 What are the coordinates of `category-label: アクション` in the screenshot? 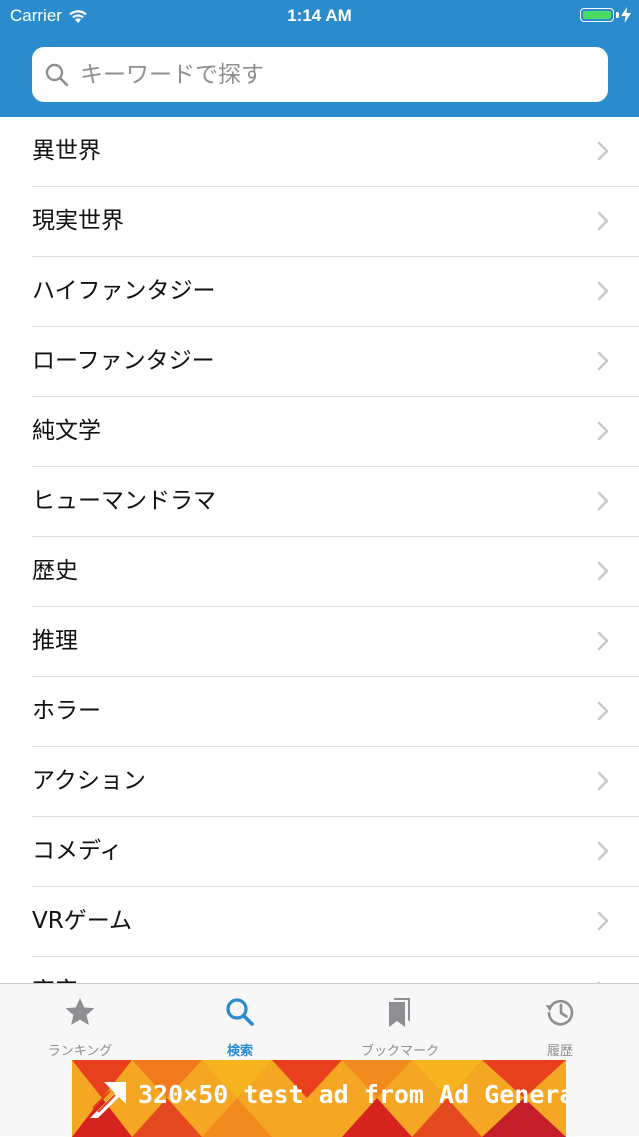 It's located at (89, 781).